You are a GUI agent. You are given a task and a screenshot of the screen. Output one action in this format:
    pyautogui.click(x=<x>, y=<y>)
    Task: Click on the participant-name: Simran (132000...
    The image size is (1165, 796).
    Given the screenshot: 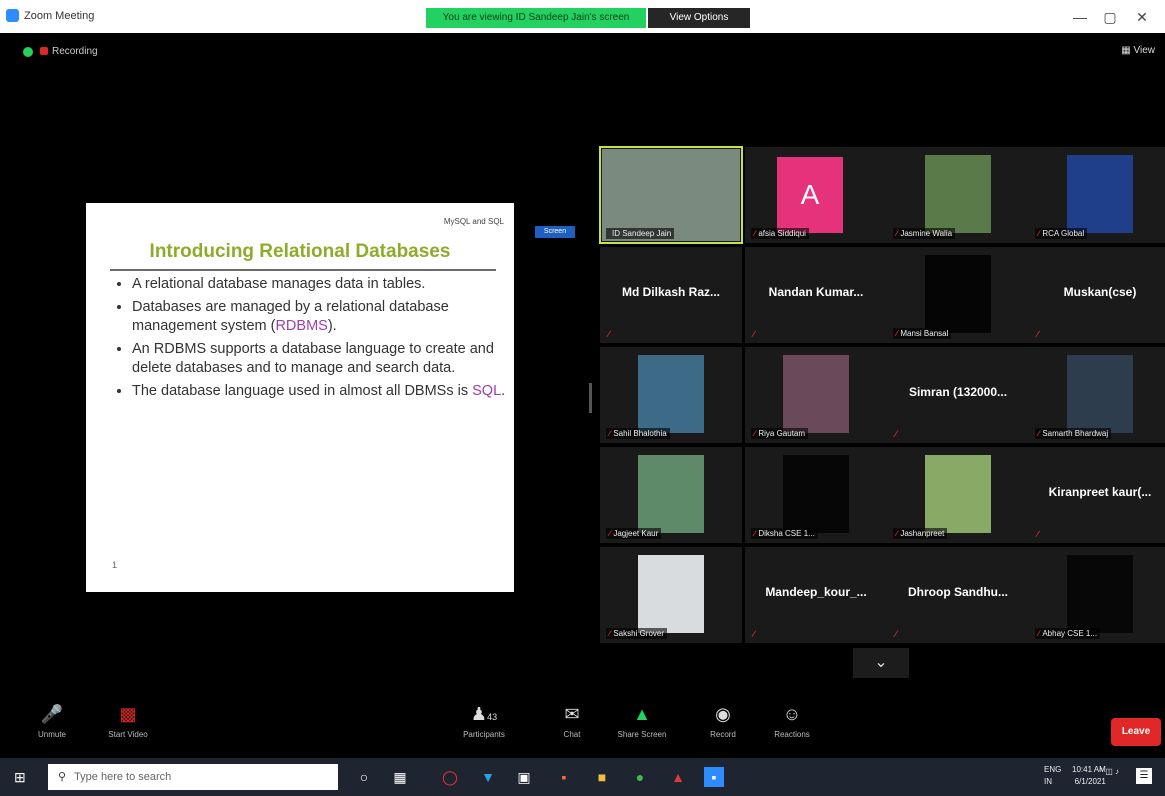 What is the action you would take?
    pyautogui.click(x=958, y=392)
    